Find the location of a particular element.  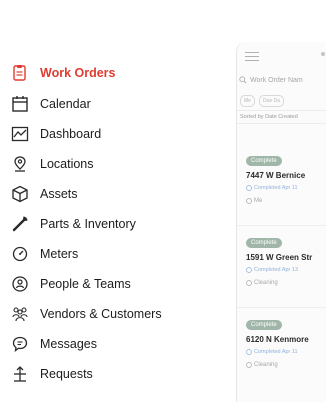

filter-chip-due-date: Due Da is located at coordinates (271, 101).